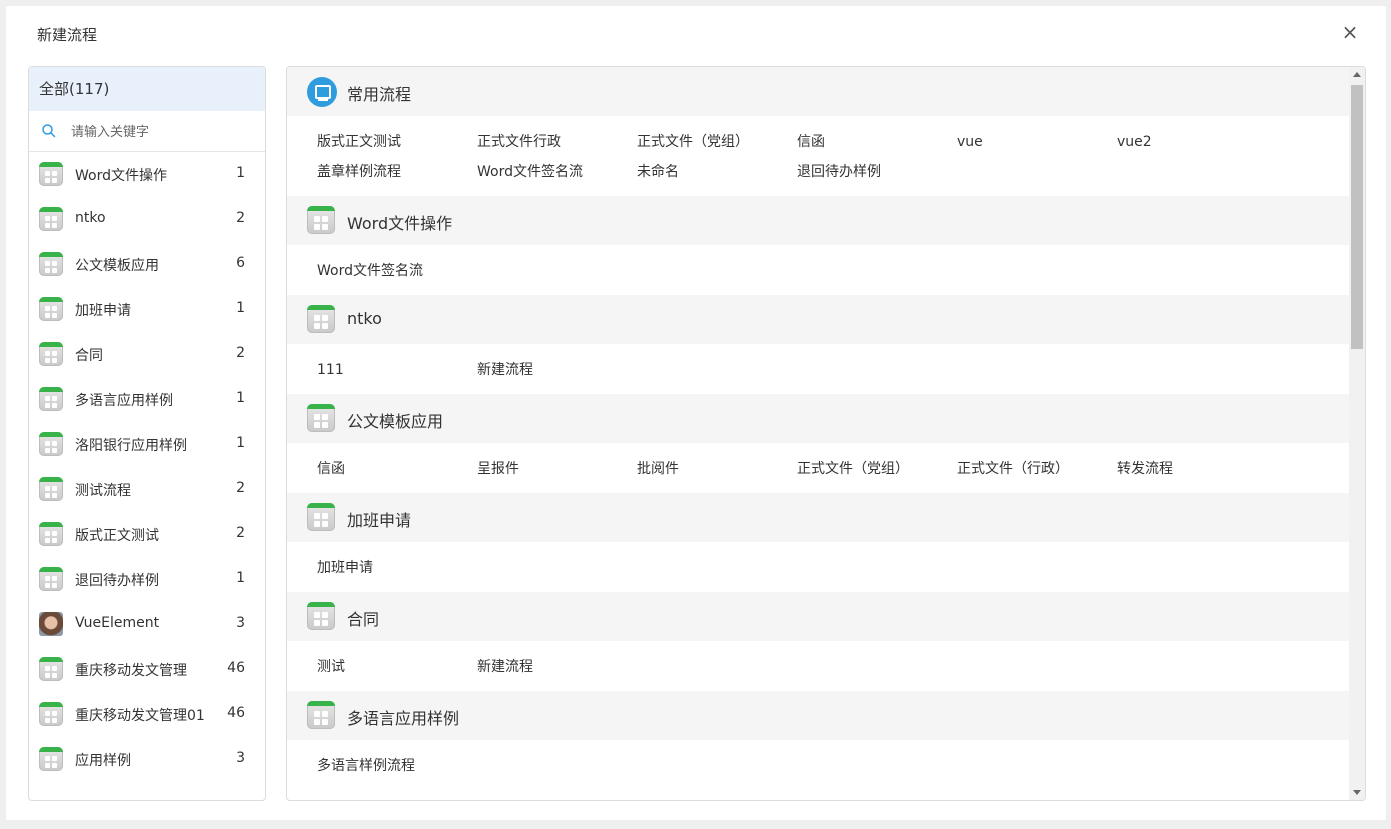 Image resolution: width=1391 pixels, height=829 pixels. Describe the element at coordinates (1357, 792) in the screenshot. I see `scroll-down-arrow-icon` at that location.